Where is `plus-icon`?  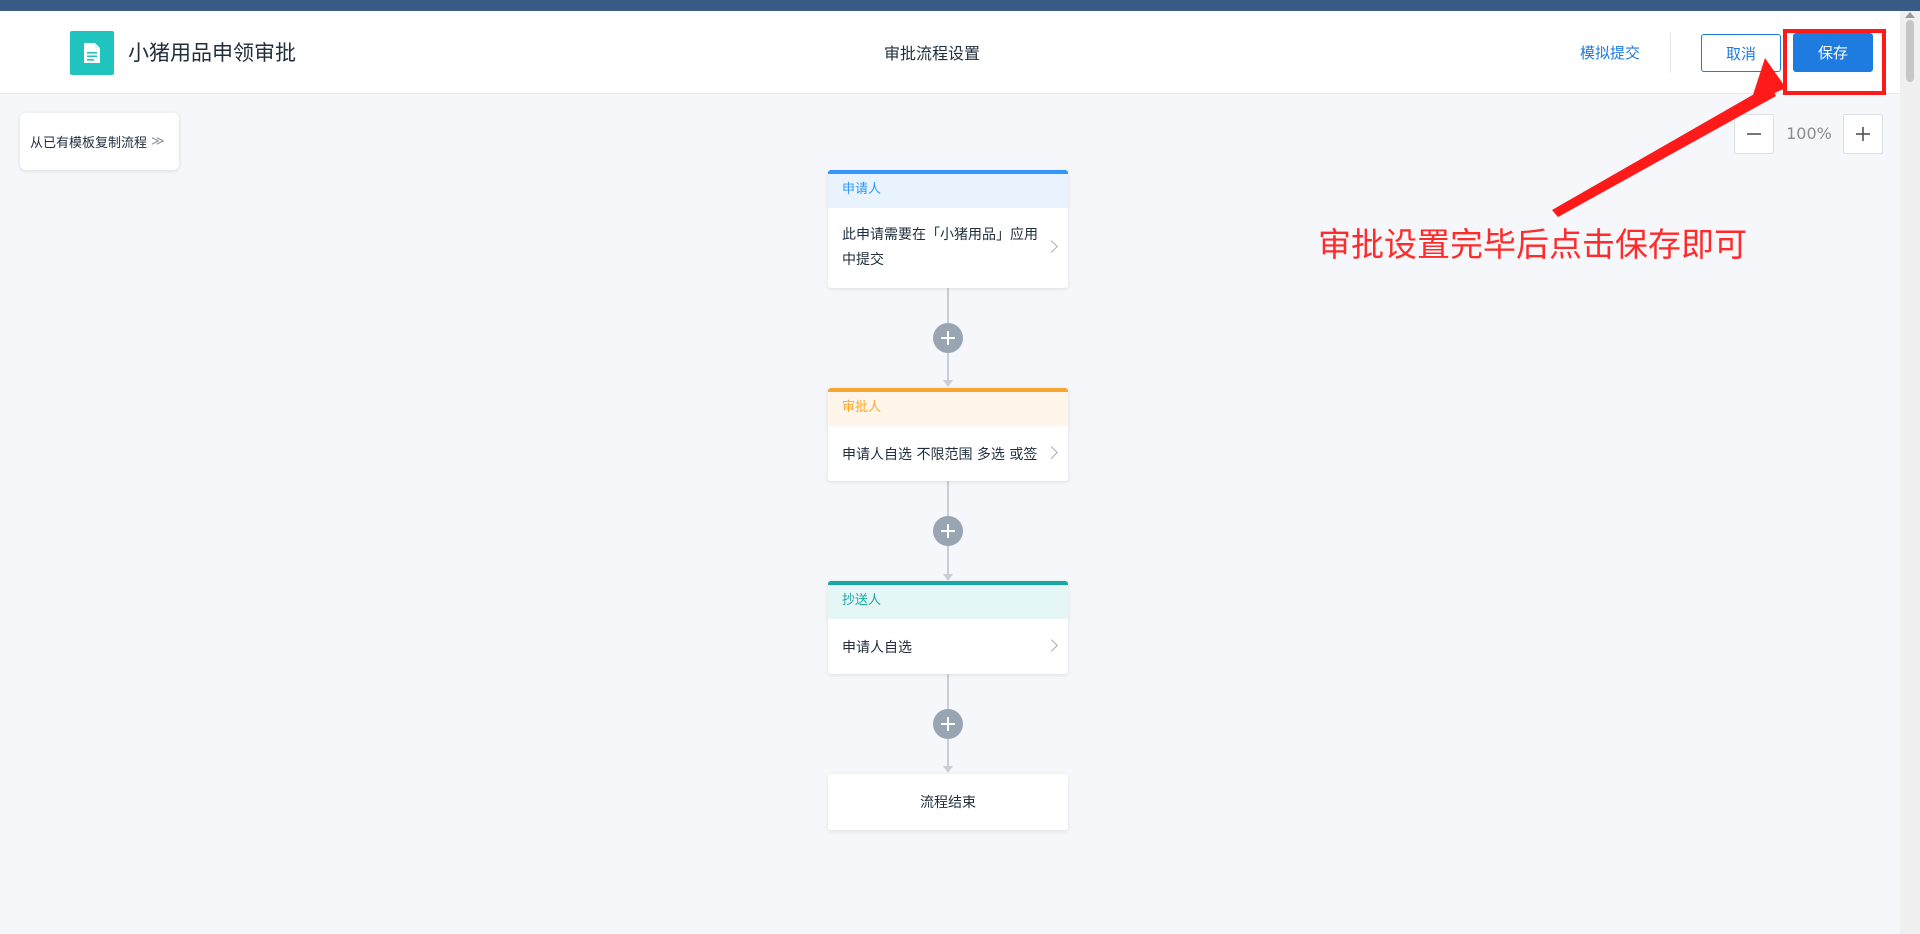
plus-icon is located at coordinates (1863, 134).